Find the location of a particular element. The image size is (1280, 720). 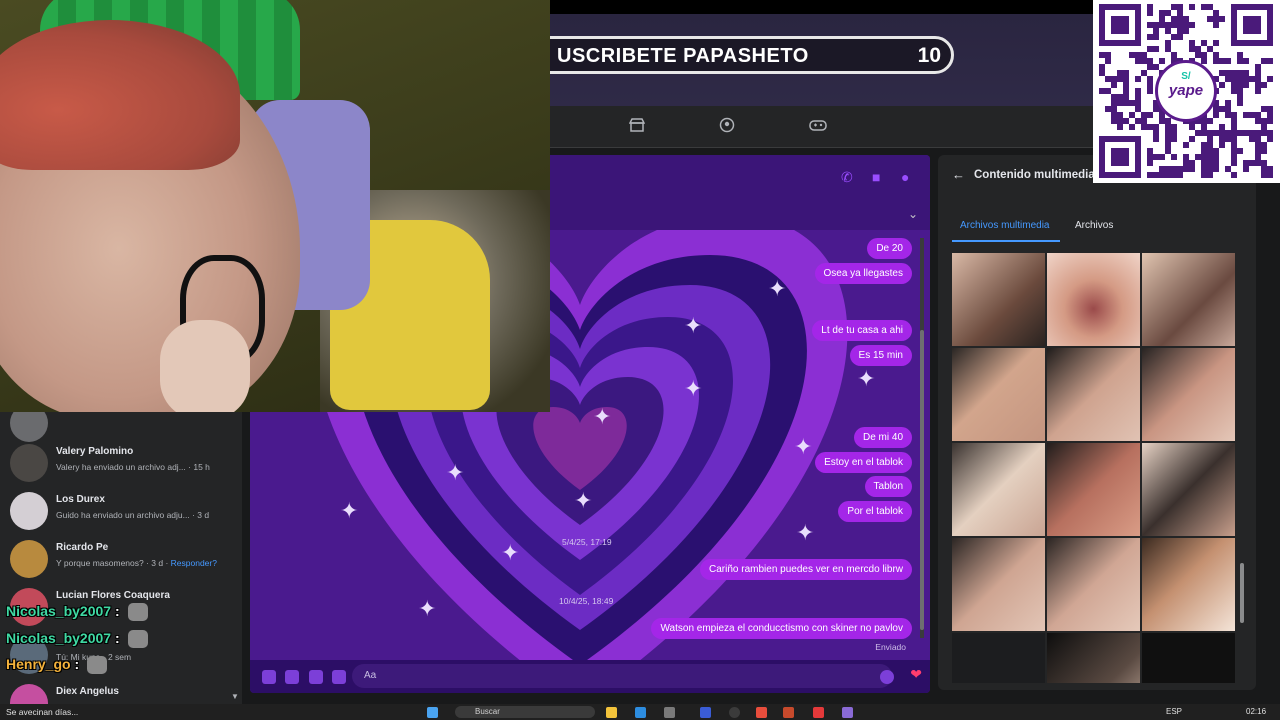

gaming-icon is located at coordinates (818, 126).